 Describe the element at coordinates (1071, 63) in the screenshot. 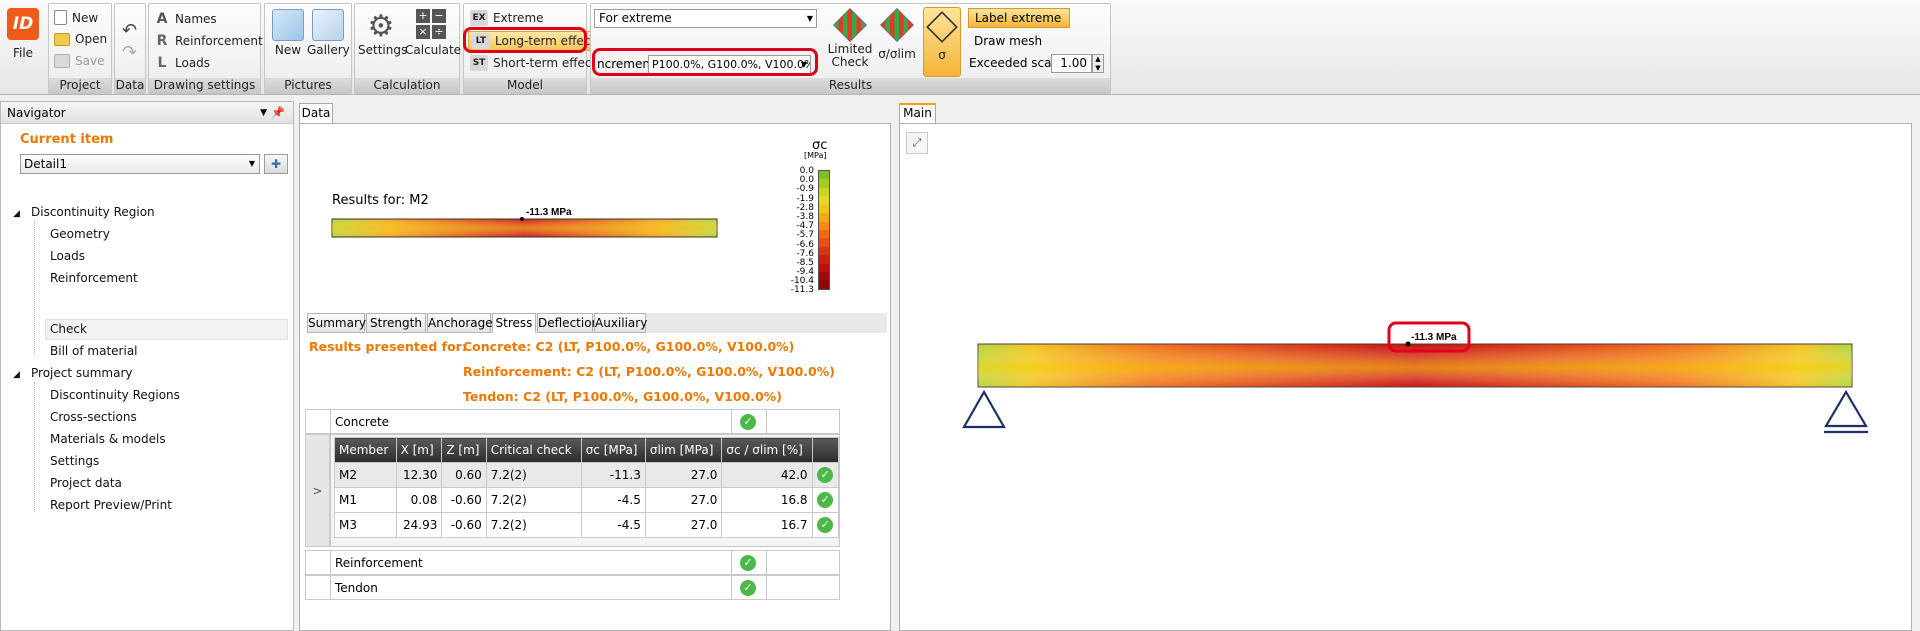

I see `exceeded-scale-input: 1.00` at that location.